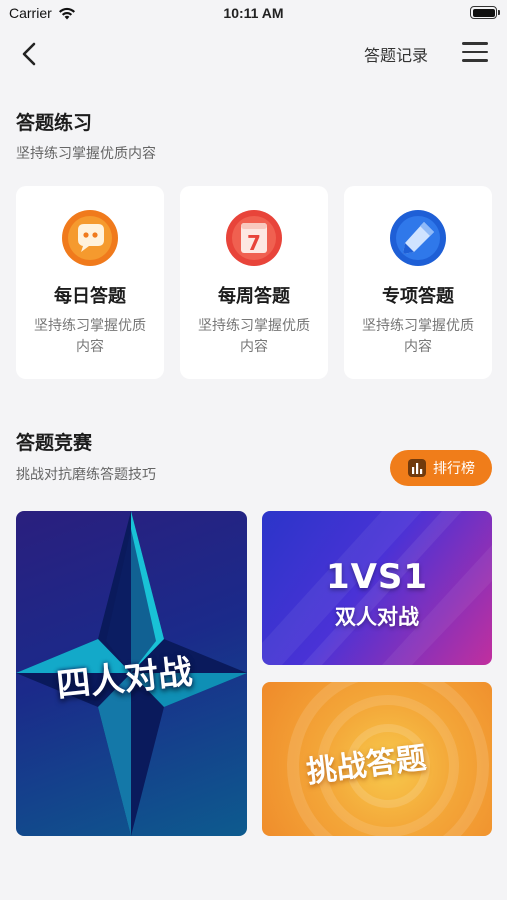 The image size is (507, 900). Describe the element at coordinates (254, 282) in the screenshot. I see `weekly-quiz-card: 7 每周答题 坚持练习掌握优质内容` at that location.